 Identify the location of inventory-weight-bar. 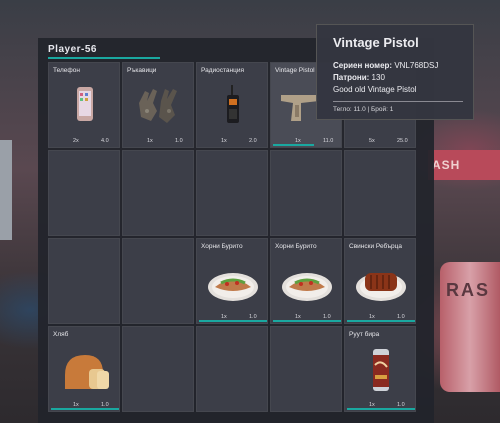
(104, 58).